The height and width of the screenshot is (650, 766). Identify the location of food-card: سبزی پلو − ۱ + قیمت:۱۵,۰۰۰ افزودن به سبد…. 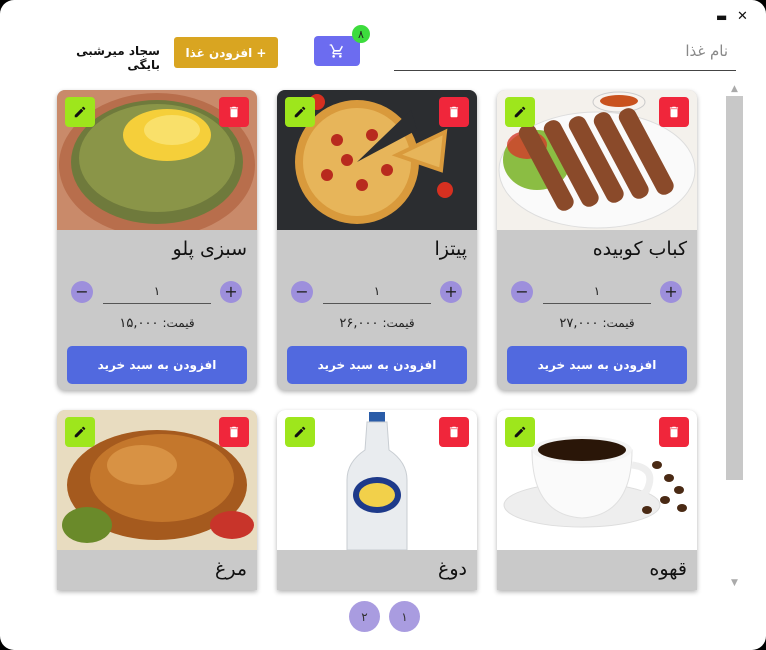
(157, 240).